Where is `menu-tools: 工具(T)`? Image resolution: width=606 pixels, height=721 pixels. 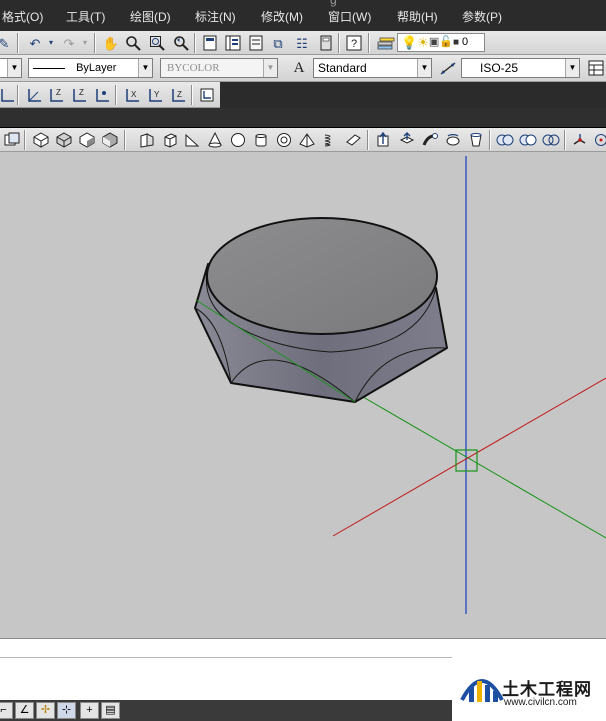 menu-tools: 工具(T) is located at coordinates (85, 17).